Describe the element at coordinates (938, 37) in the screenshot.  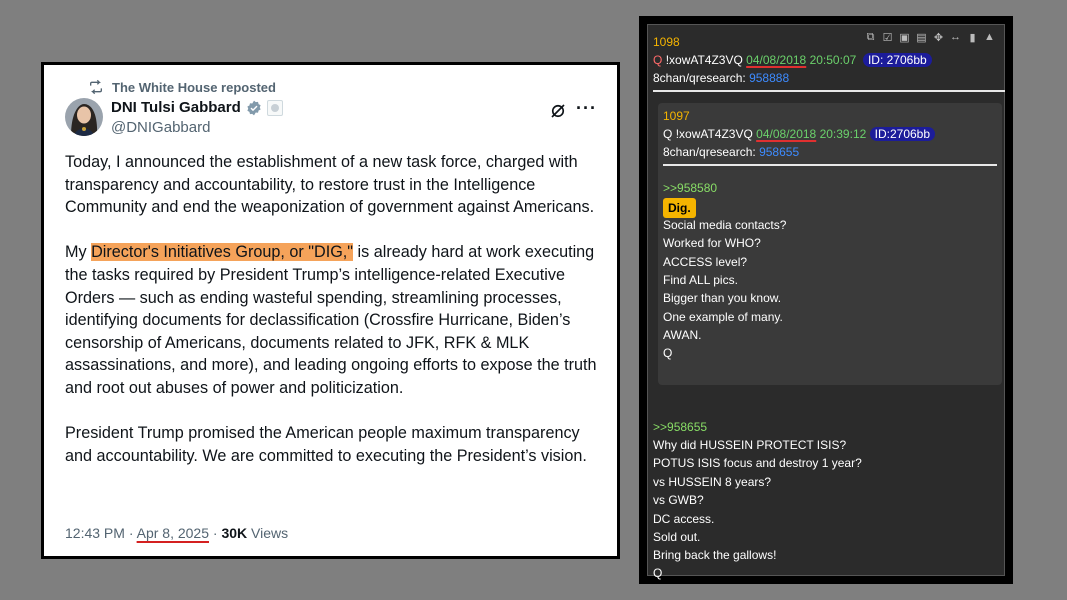
I see `move-icon: ✥` at that location.